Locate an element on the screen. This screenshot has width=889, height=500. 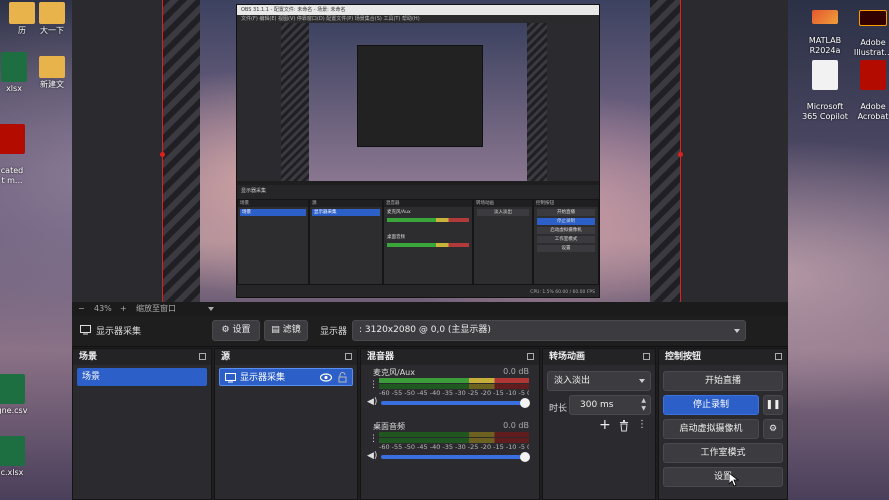
document-icon is located at coordinates (825, 75).